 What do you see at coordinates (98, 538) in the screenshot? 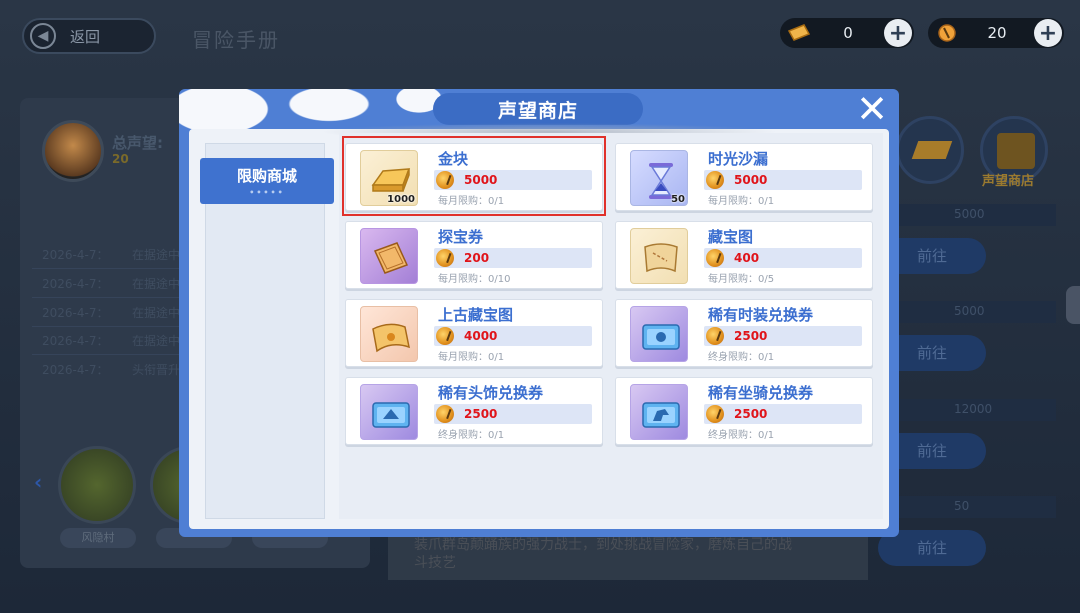
I see `map-label: 风隐村` at bounding box center [98, 538].